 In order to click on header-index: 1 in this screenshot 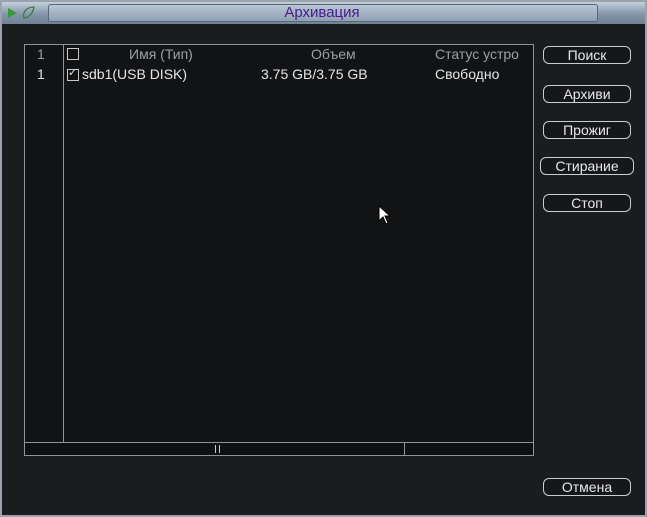, I will do `click(41, 54)`.